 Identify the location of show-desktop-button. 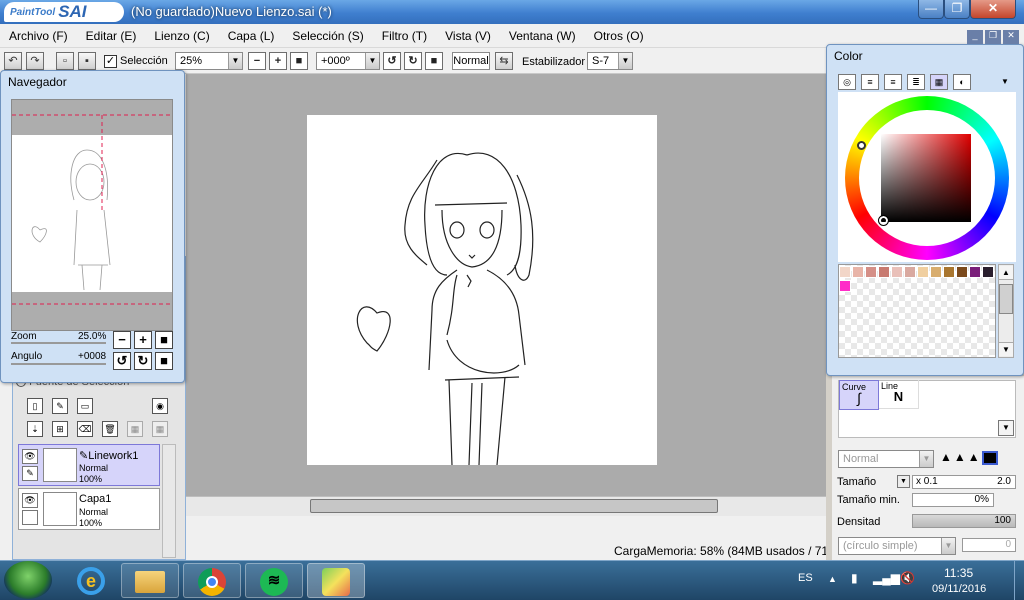
(1019, 580).